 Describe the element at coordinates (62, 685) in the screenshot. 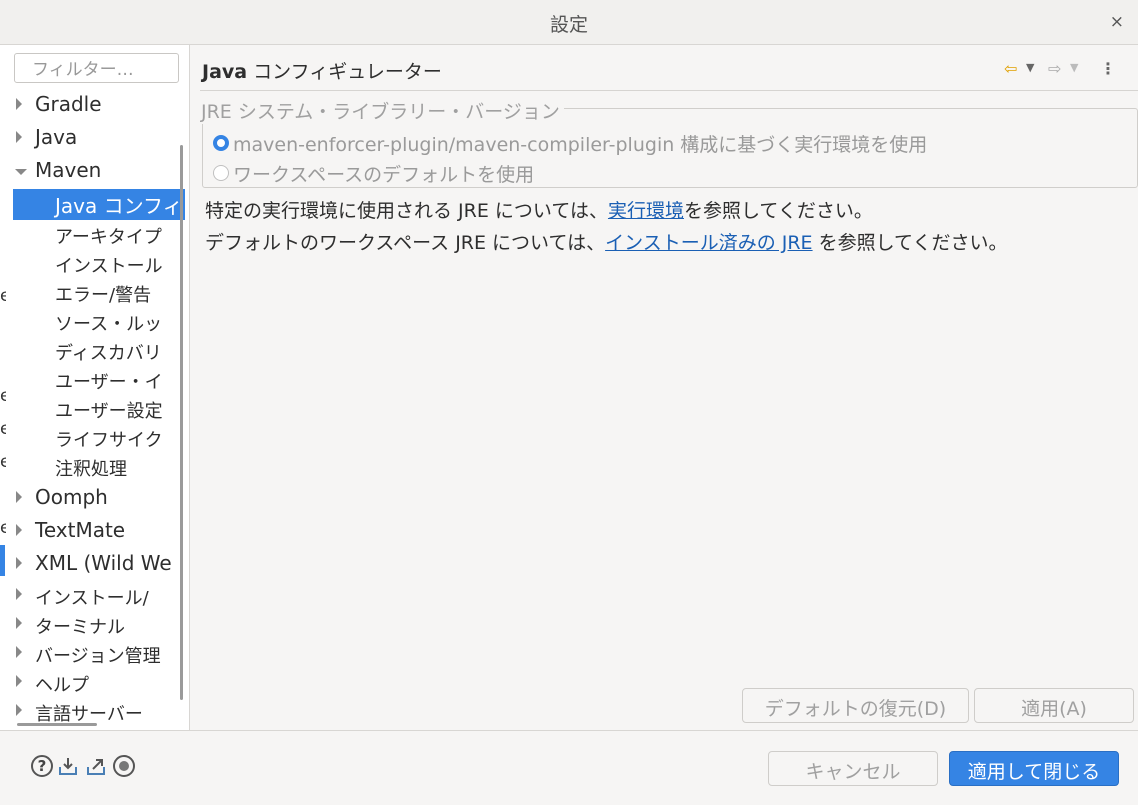

I see `tree-node-label: ヘルプ` at that location.